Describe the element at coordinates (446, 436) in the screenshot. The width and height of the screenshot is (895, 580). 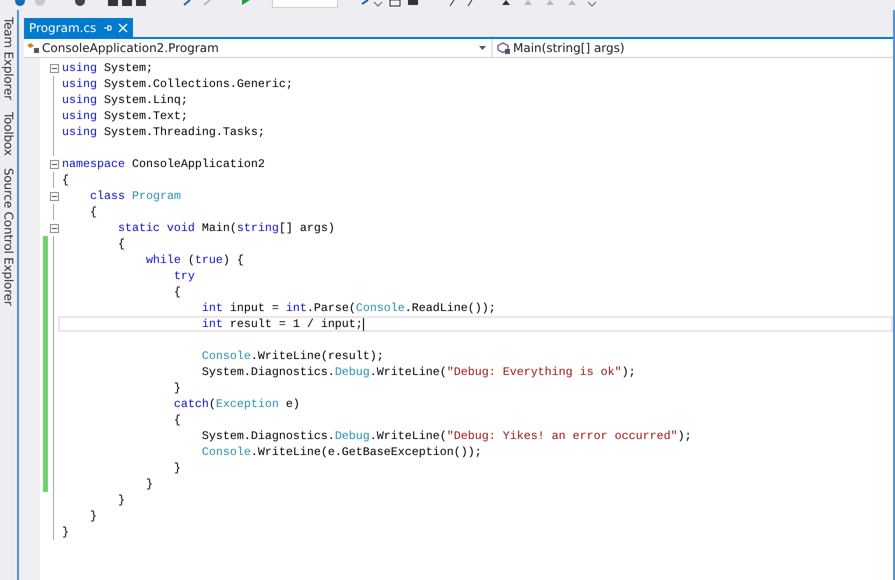
I see `code-line: System.Diagnostics.Debug.WriteLine("Debug: Yikes! an error occurred");` at that location.